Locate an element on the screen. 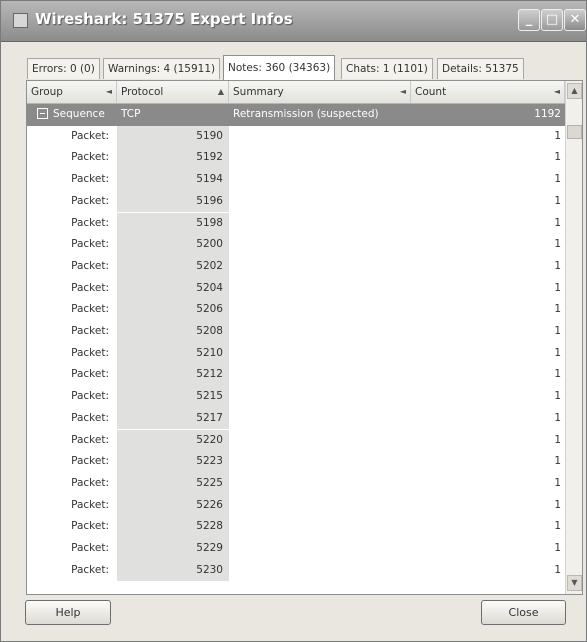 This screenshot has width=587, height=642. packet-number-cell: 5229 is located at coordinates (173, 549).